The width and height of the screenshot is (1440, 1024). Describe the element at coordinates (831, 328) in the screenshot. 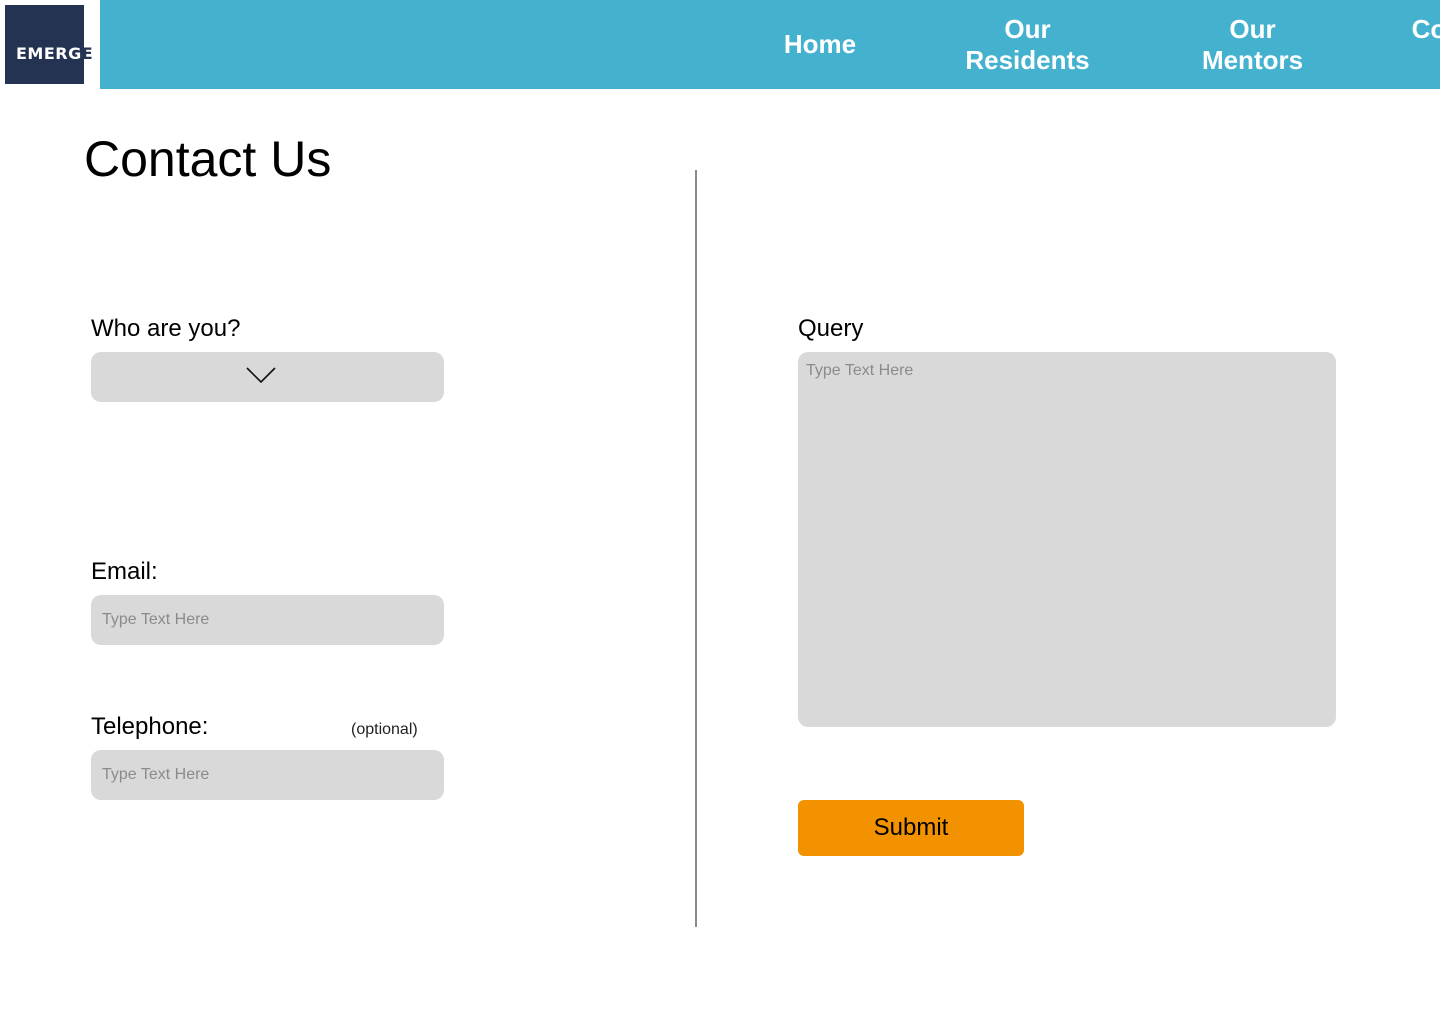

I see `query-label: Query` at that location.